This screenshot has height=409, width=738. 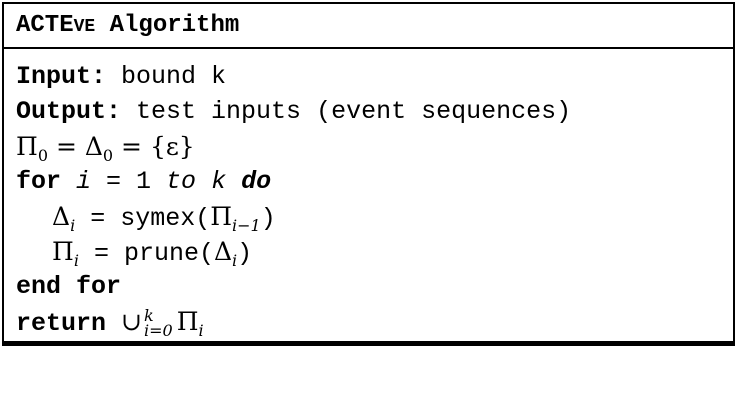 I want to click on return-pi-sub: i, so click(x=201, y=330).